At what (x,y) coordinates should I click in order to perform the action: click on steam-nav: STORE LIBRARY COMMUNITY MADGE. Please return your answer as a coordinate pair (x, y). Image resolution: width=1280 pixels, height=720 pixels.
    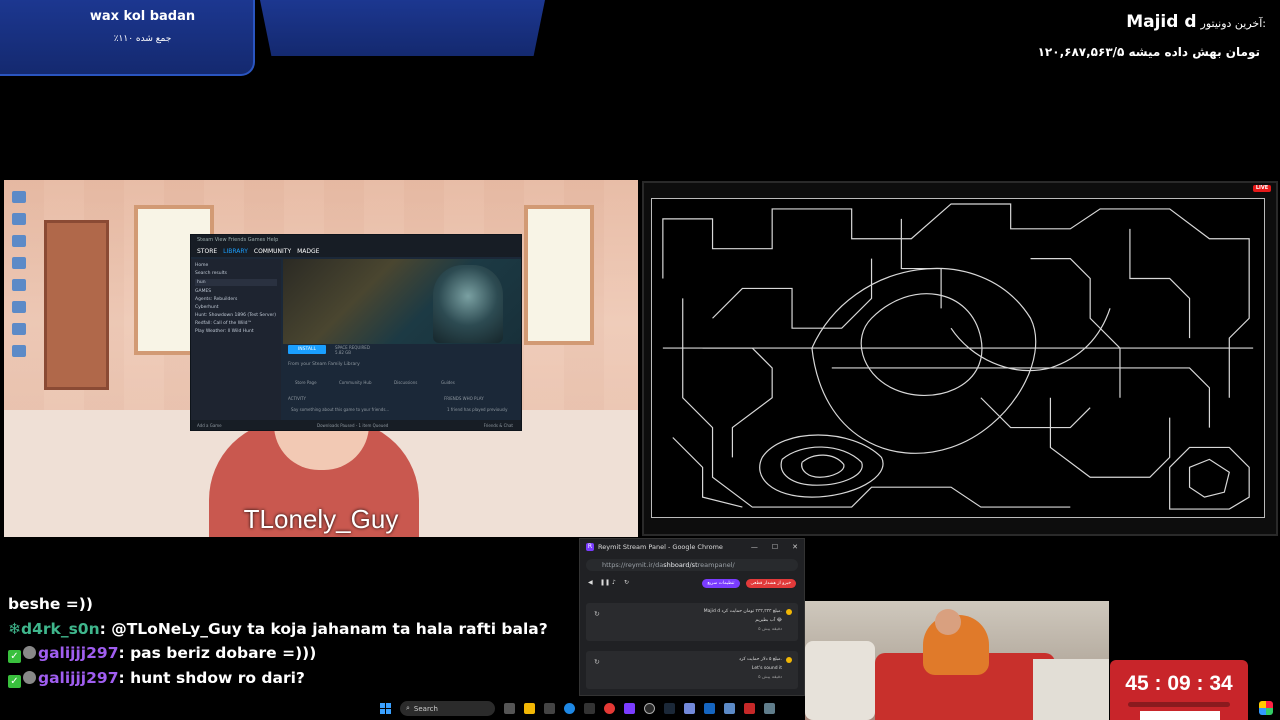
    Looking at the image, I should click on (356, 251).